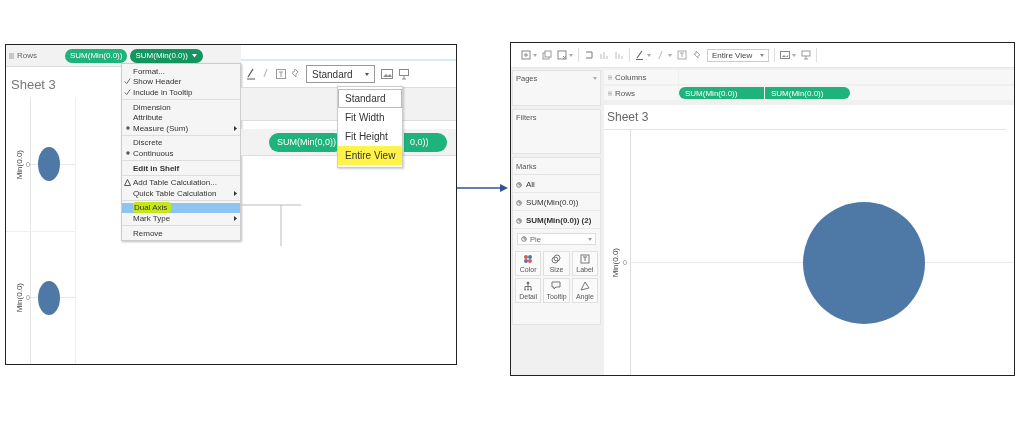 This screenshot has width=1024, height=426. What do you see at coordinates (738, 55) in the screenshot?
I see `fit-dropdown: Entire View` at bounding box center [738, 55].